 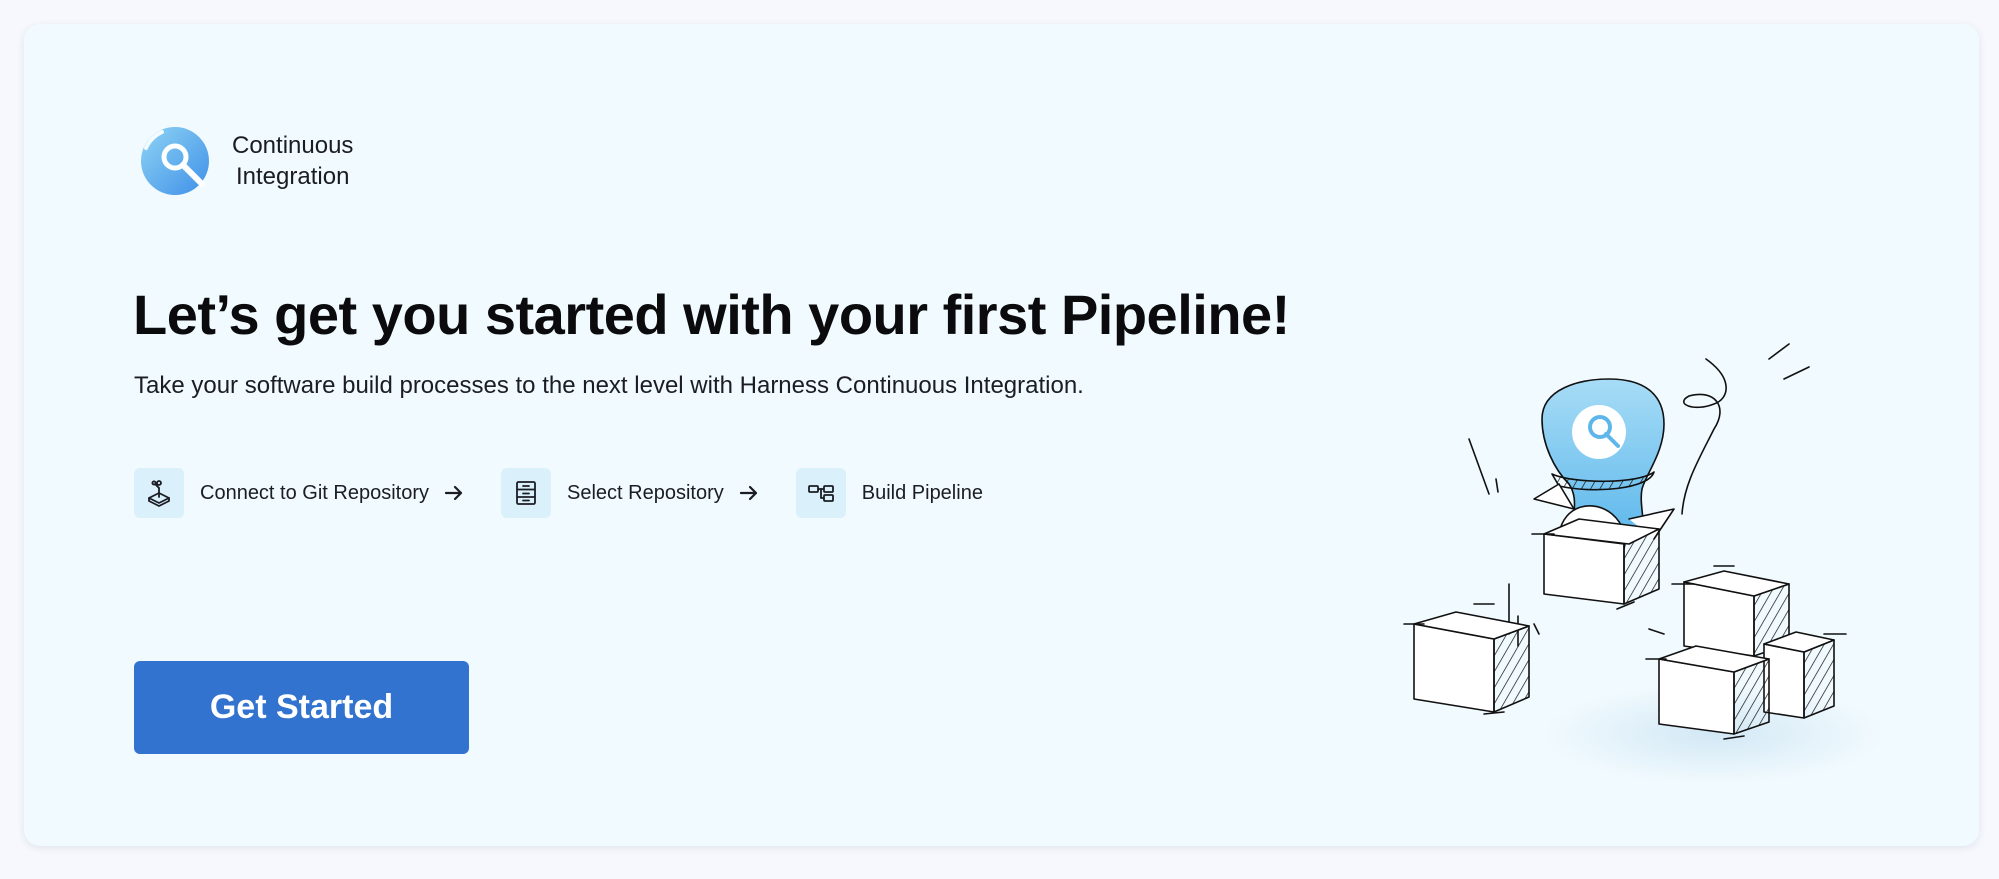 I want to click on step-connect-git: Connect to Git Repository, so click(x=317, y=493).